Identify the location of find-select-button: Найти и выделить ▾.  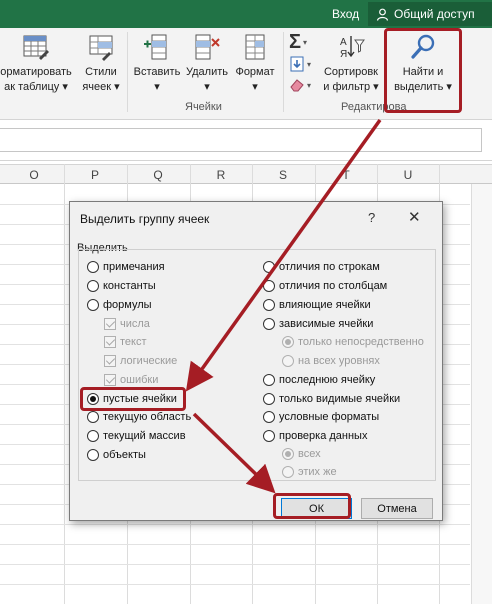
(423, 63).